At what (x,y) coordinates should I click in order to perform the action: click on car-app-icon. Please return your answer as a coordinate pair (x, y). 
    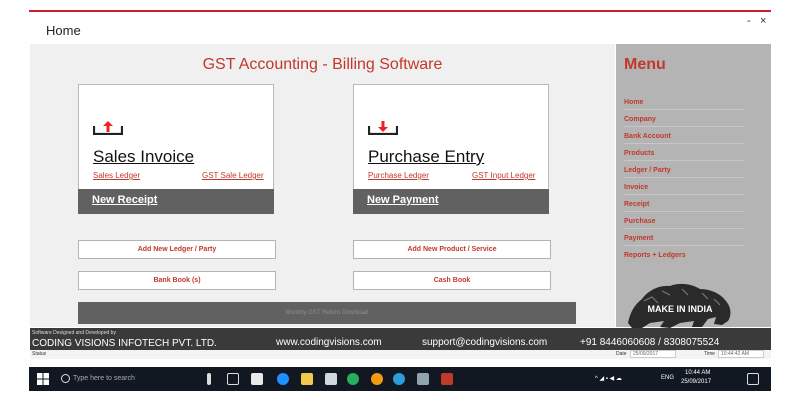
    Looking at the image, I should click on (257, 379).